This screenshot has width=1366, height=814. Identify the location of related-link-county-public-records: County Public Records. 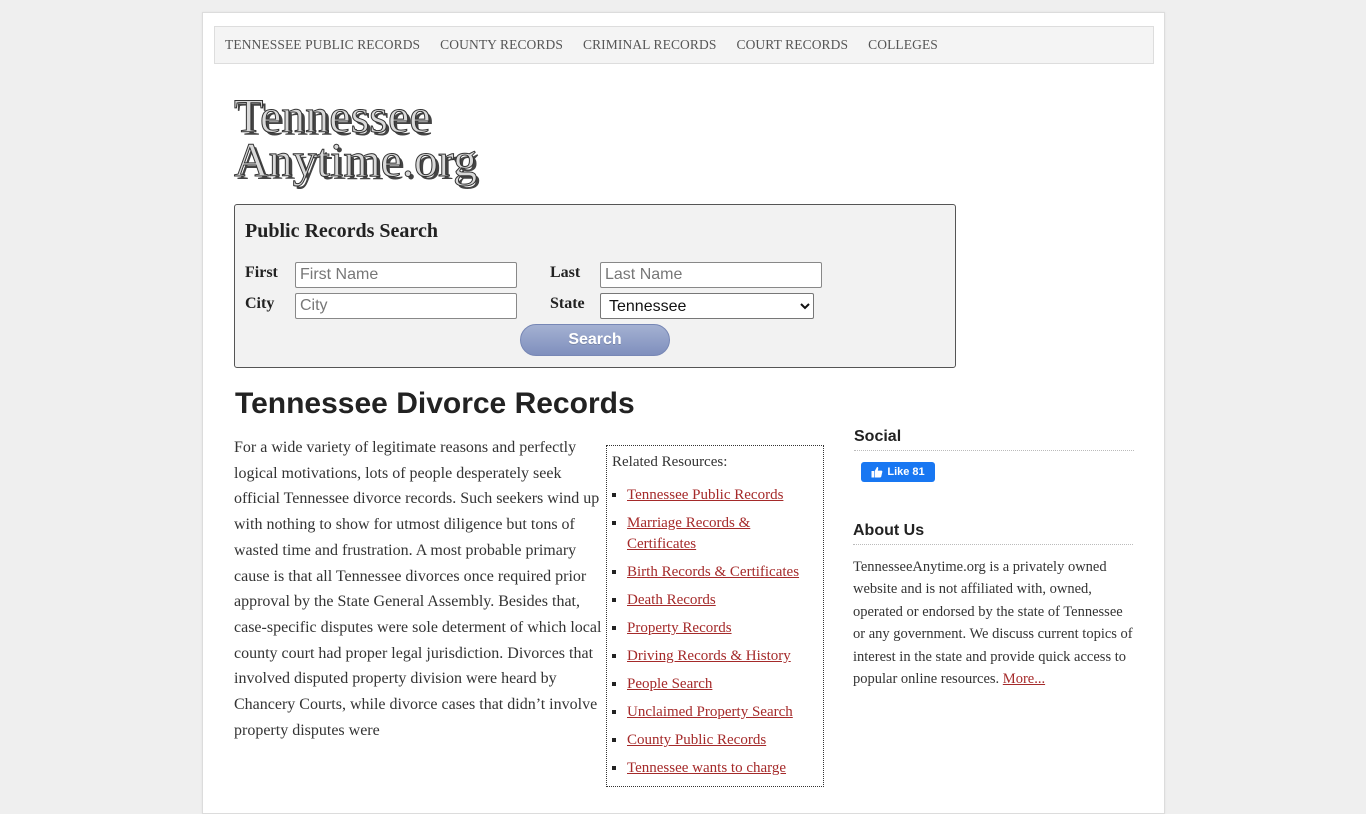
(696, 740).